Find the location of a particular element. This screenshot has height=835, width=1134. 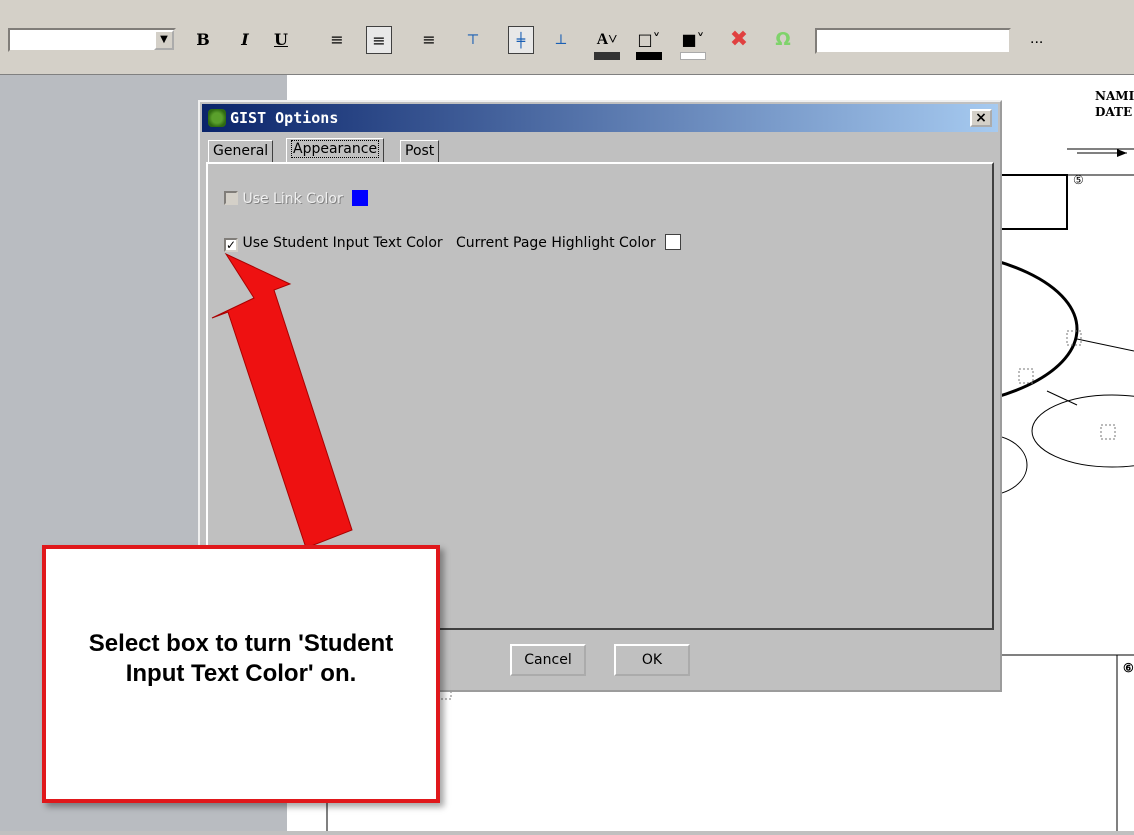

background-color-swatch is located at coordinates (693, 56).